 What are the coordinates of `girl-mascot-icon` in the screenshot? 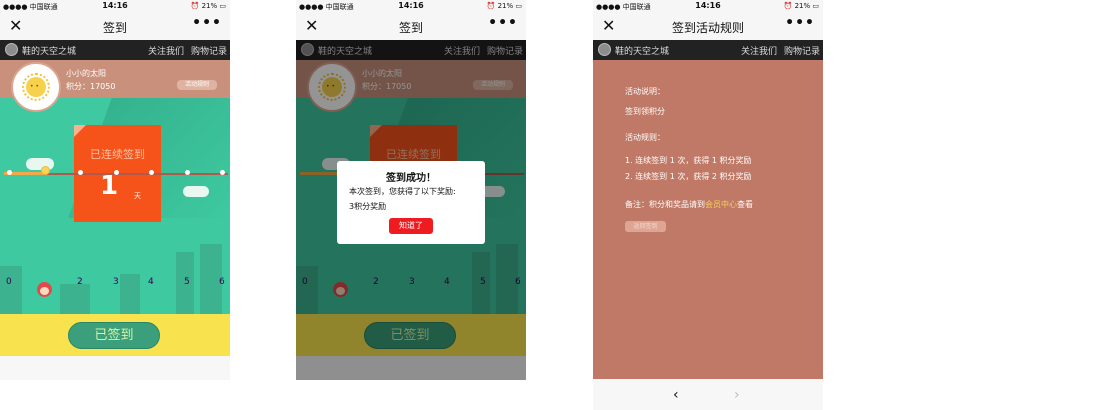 It's located at (44, 289).